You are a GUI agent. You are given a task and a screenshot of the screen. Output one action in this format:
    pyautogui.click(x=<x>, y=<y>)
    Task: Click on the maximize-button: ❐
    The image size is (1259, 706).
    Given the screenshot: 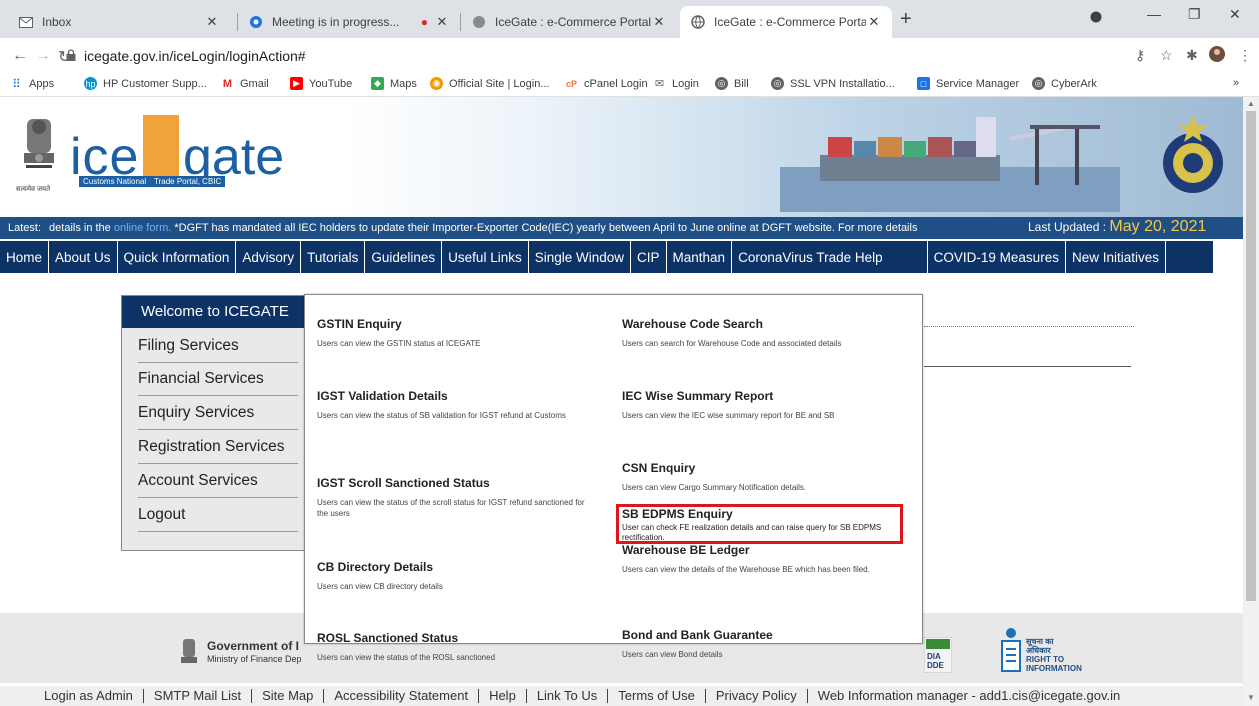 What is the action you would take?
    pyautogui.click(x=1194, y=14)
    